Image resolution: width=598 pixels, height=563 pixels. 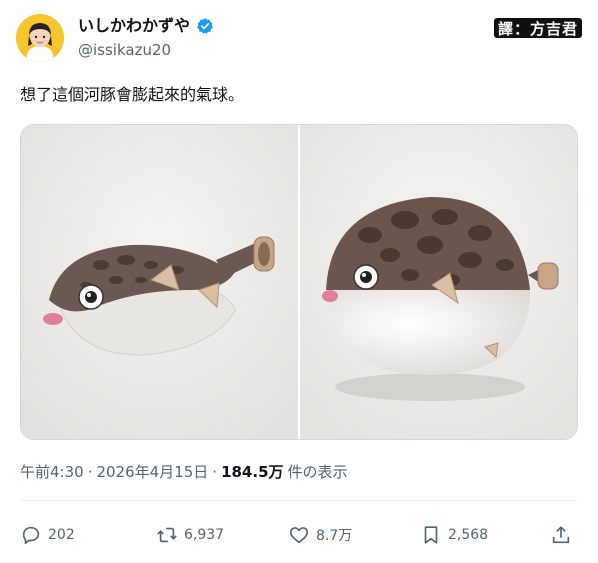 What do you see at coordinates (204, 535) in the screenshot?
I see `retweet-count: 6,937` at bounding box center [204, 535].